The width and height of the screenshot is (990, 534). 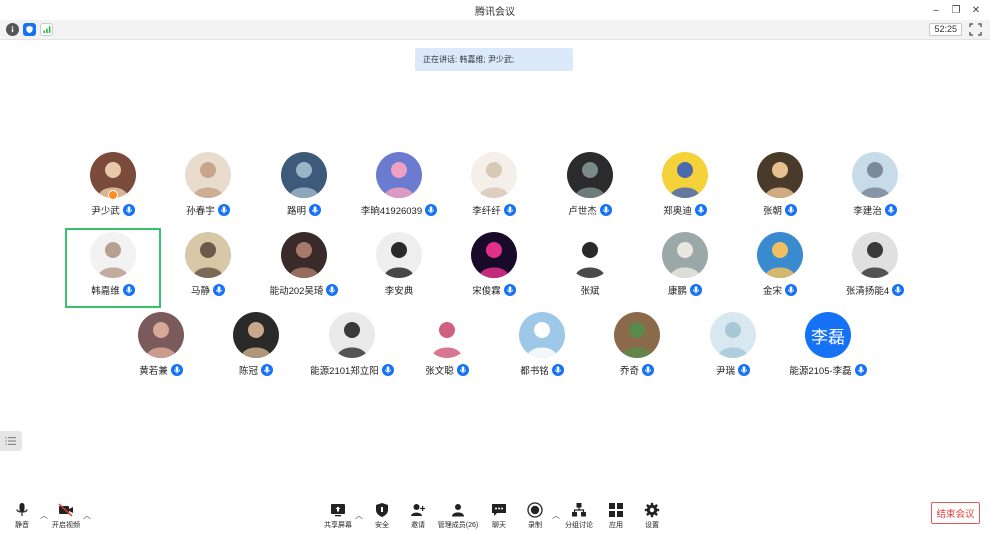 I want to click on share-screen-label: 共享屏幕, so click(x=338, y=525).